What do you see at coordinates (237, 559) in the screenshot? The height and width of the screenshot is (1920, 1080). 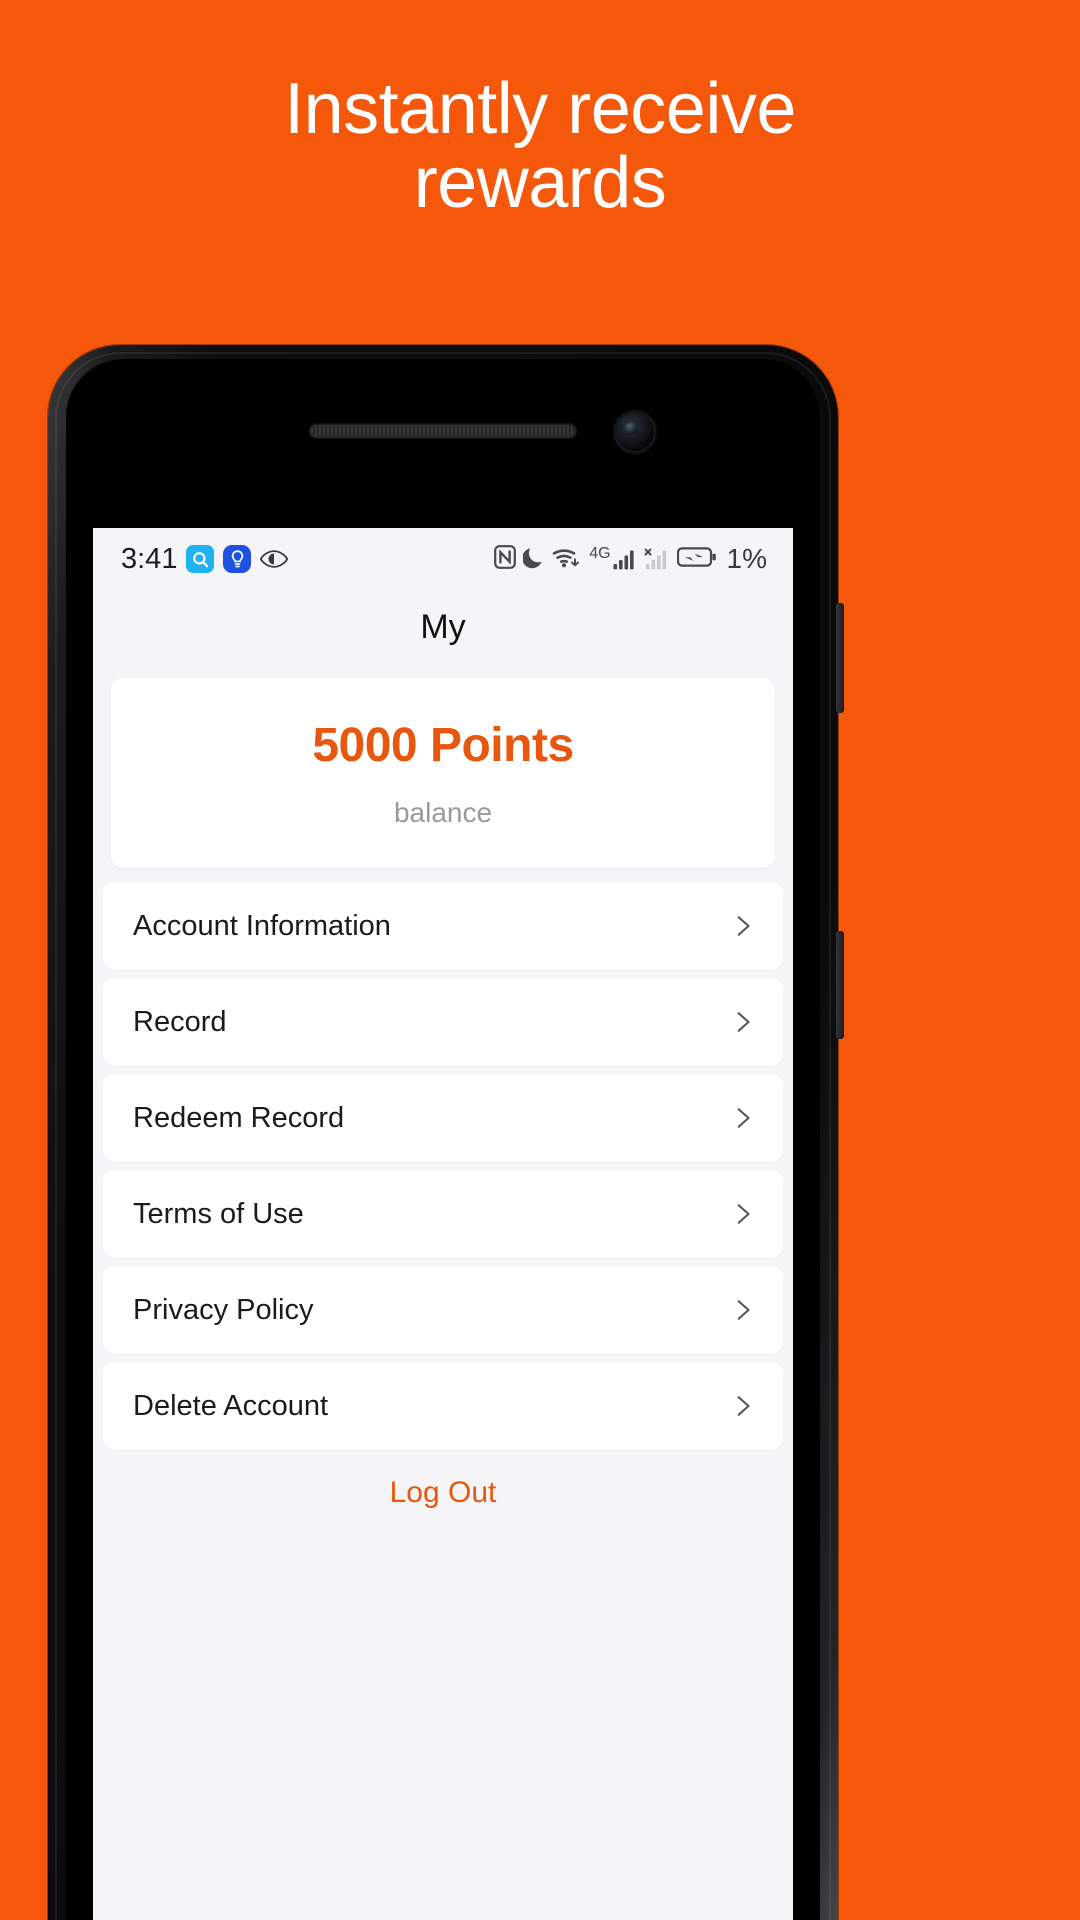 I see `lightbulb-icon` at bounding box center [237, 559].